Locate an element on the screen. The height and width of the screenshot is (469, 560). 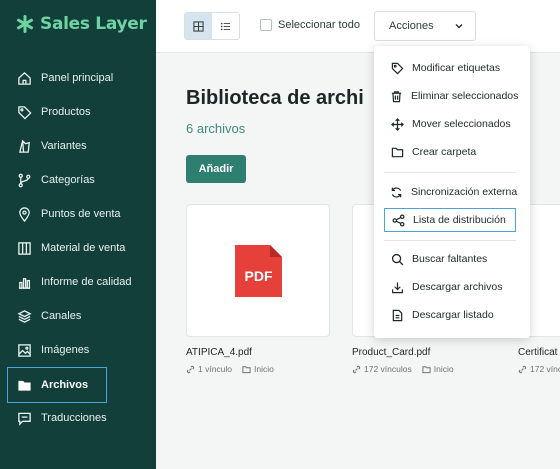
menu-item-label: Eliminar seleccionados is located at coordinates (465, 96).